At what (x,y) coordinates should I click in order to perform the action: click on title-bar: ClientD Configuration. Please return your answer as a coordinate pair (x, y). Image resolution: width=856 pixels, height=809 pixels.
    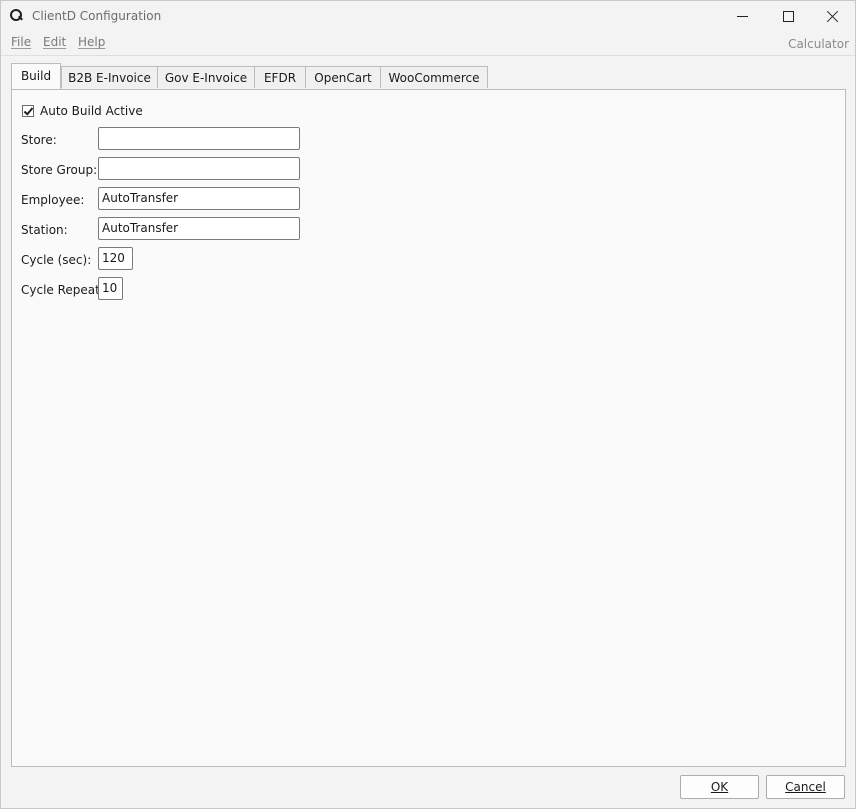
    Looking at the image, I should click on (428, 16).